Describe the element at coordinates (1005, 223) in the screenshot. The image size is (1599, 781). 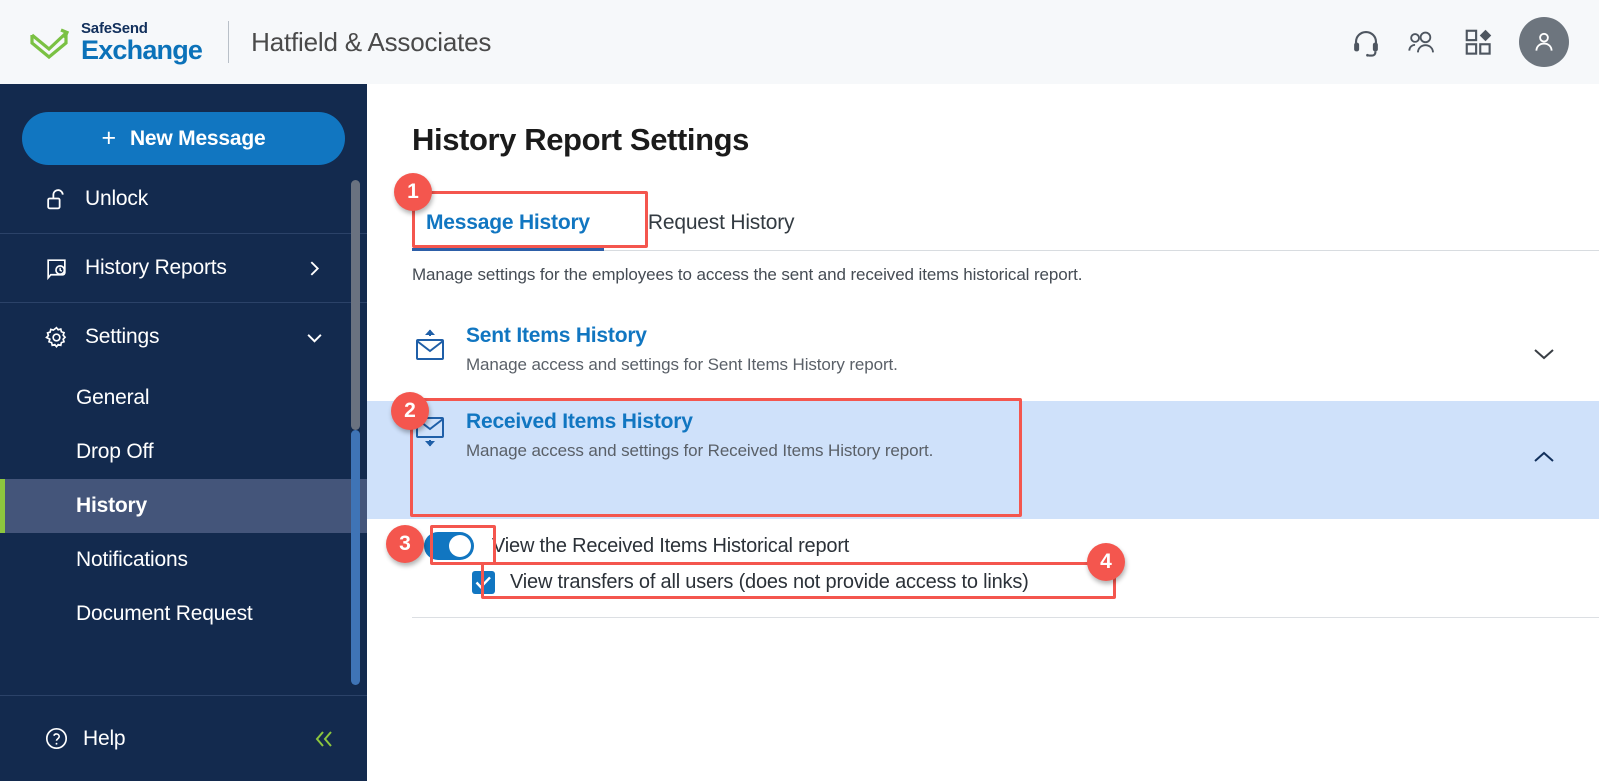
I see `history-tabs: Message History Request History` at that location.